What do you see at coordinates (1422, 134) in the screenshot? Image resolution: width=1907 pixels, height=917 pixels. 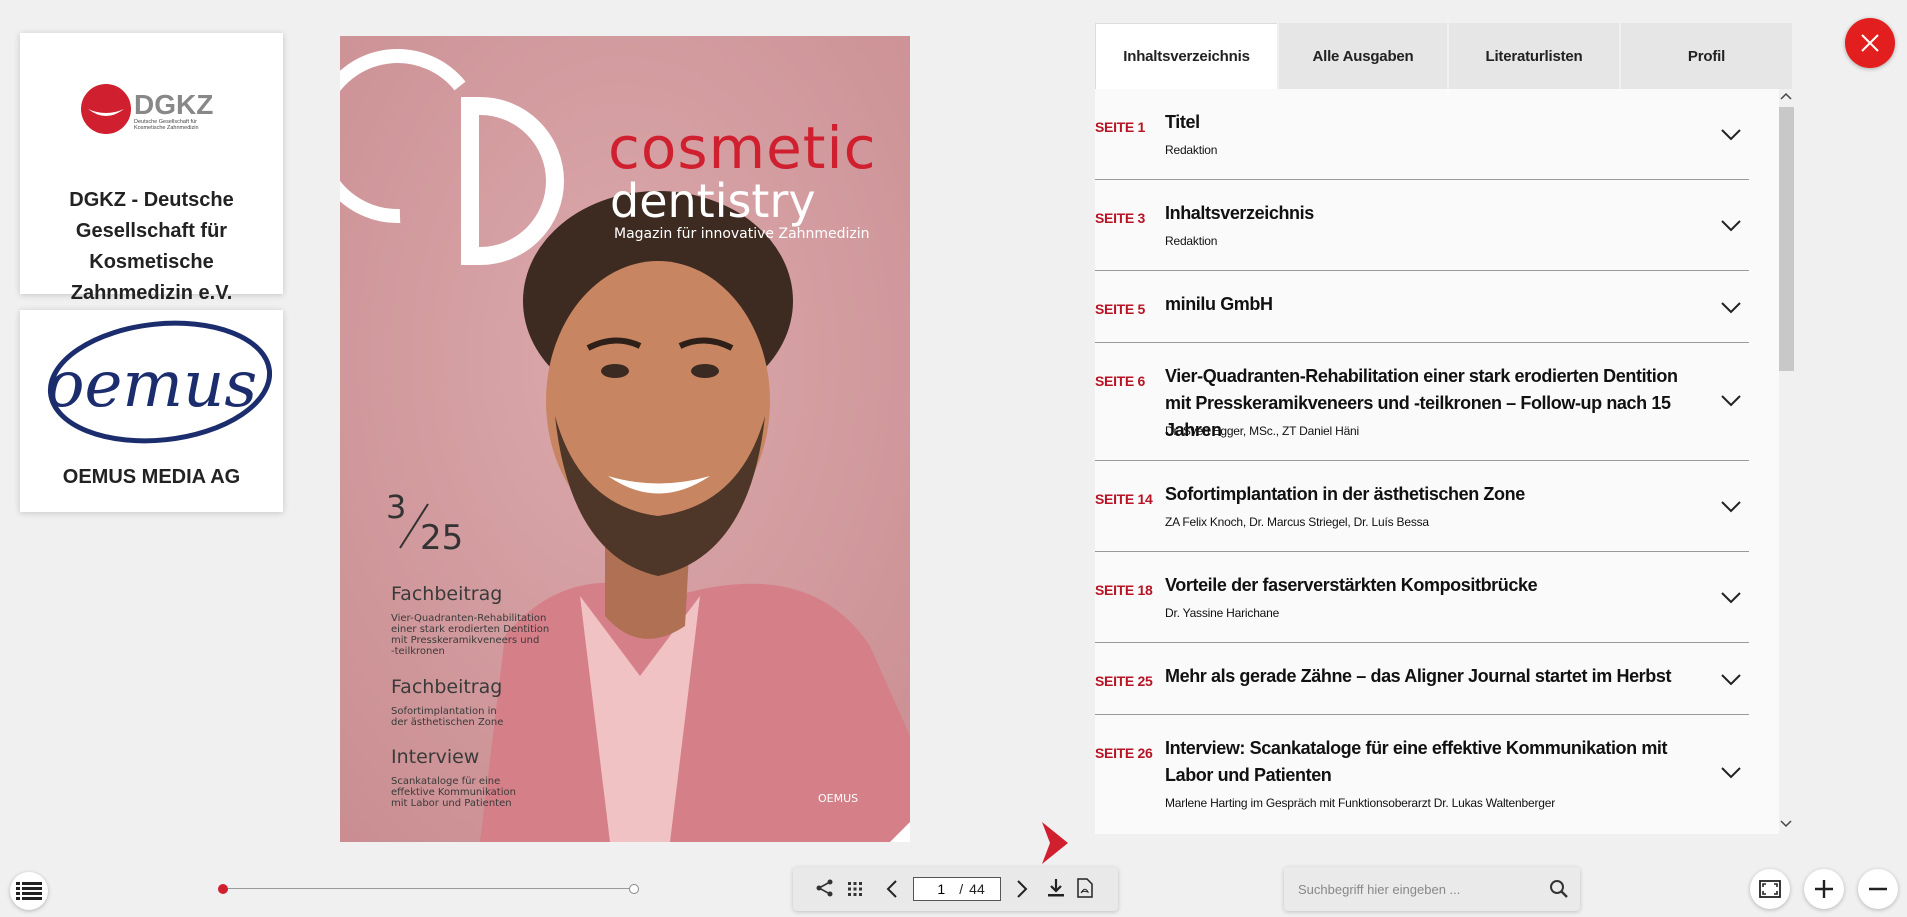 I see `toc-item: SEITE 1 Titel Redaktion` at bounding box center [1422, 134].